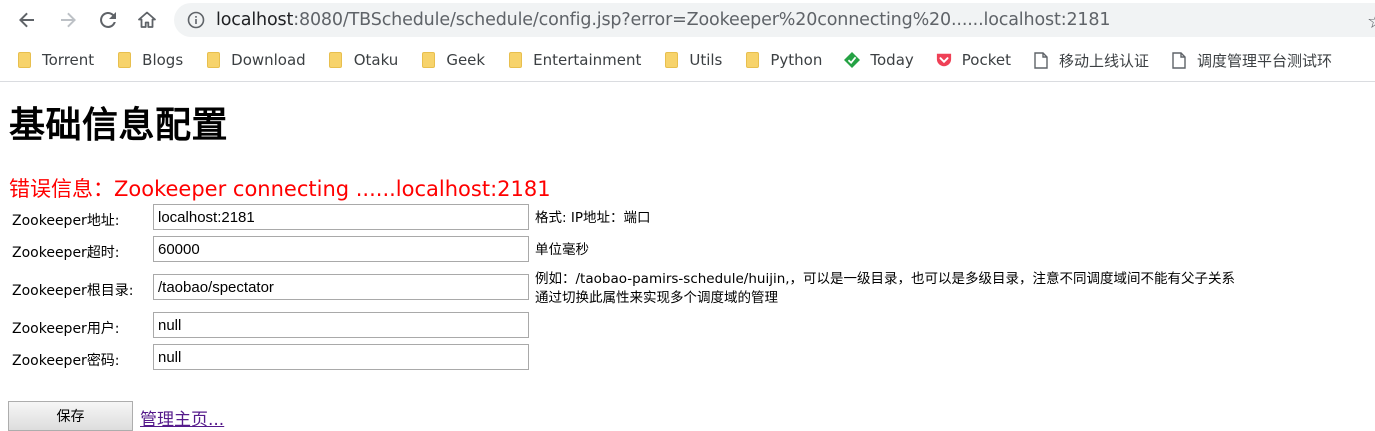 The image size is (1375, 431). Describe the element at coordinates (376, 60) in the screenshot. I see `bookmark-label: Otaku` at that location.